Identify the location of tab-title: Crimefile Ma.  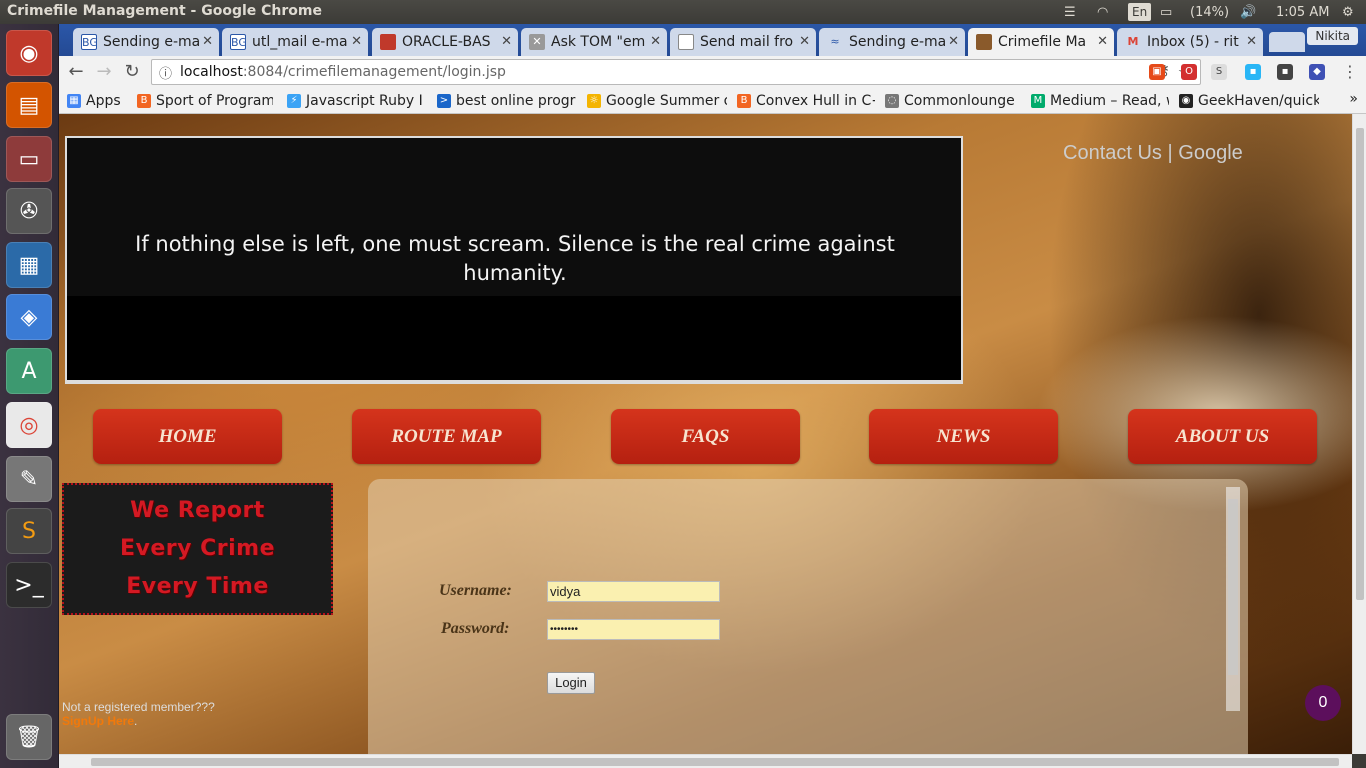
(1042, 42).